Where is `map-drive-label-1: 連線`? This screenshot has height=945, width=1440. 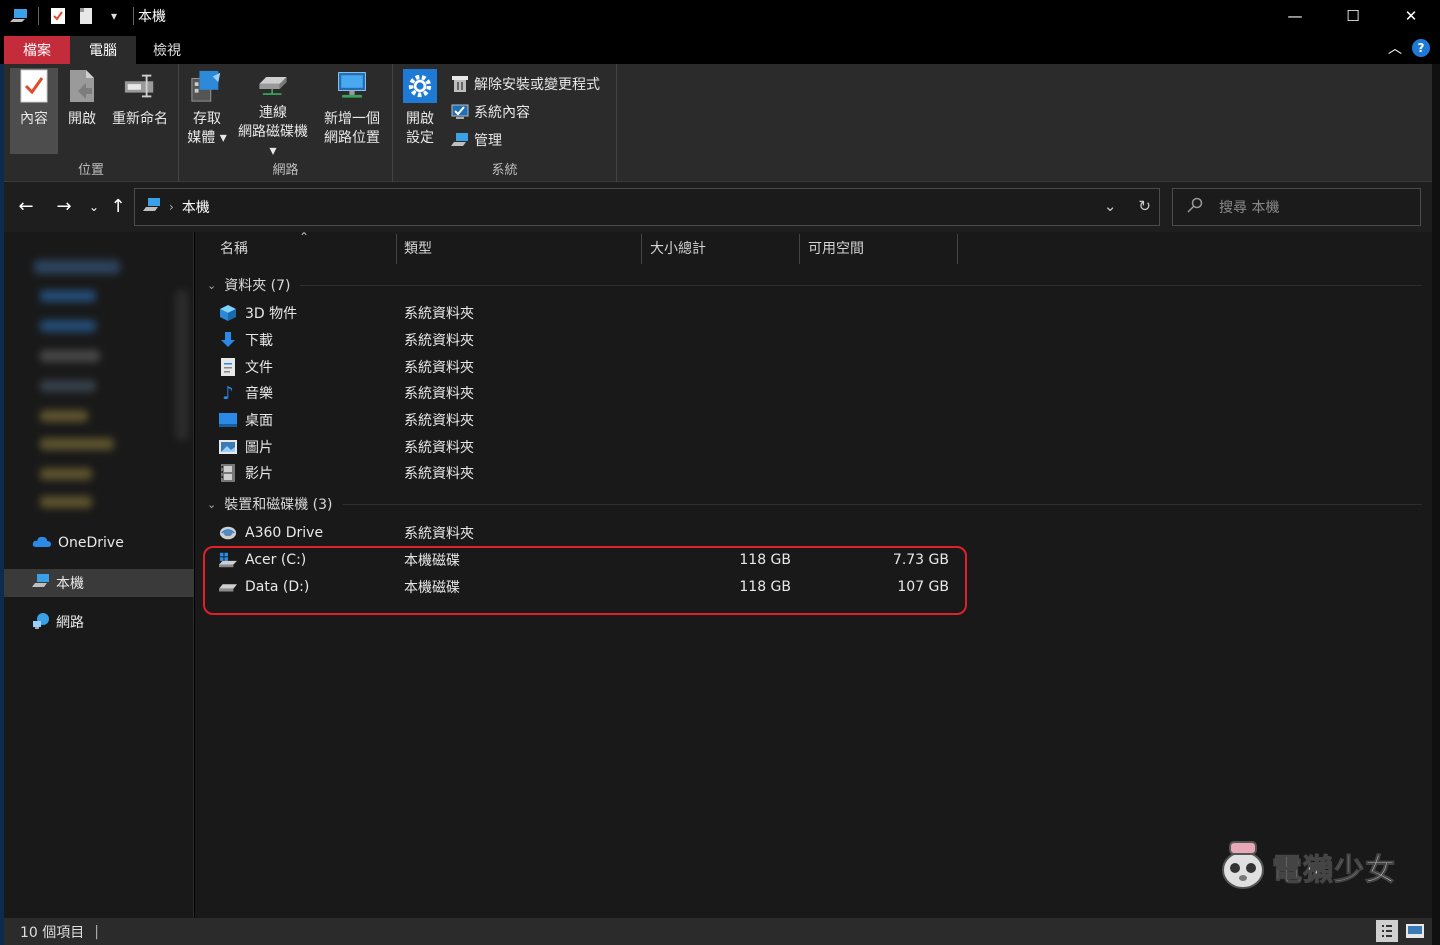 map-drive-label-1: 連線 is located at coordinates (273, 113).